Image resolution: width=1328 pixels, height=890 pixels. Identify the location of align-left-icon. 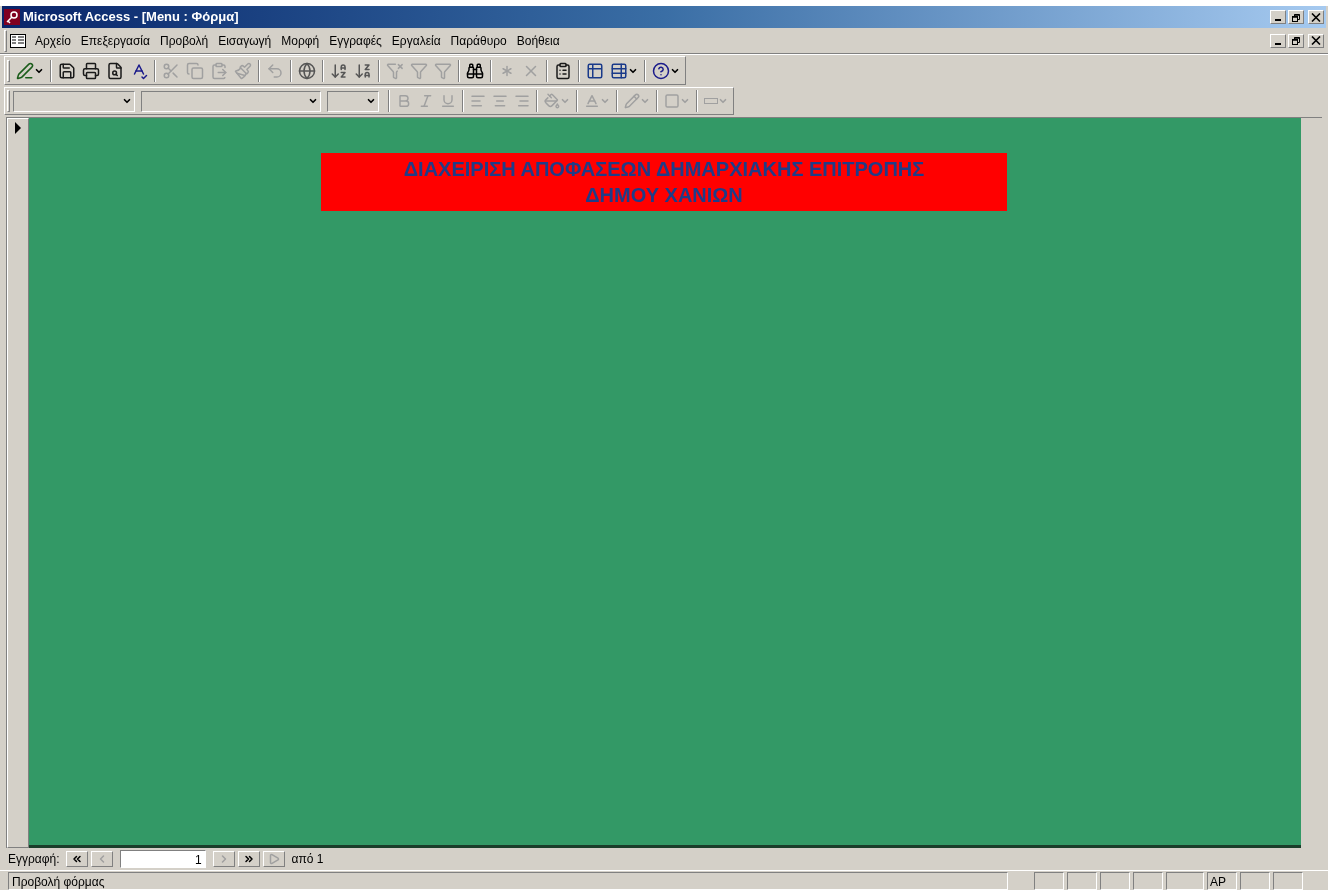
(478, 101).